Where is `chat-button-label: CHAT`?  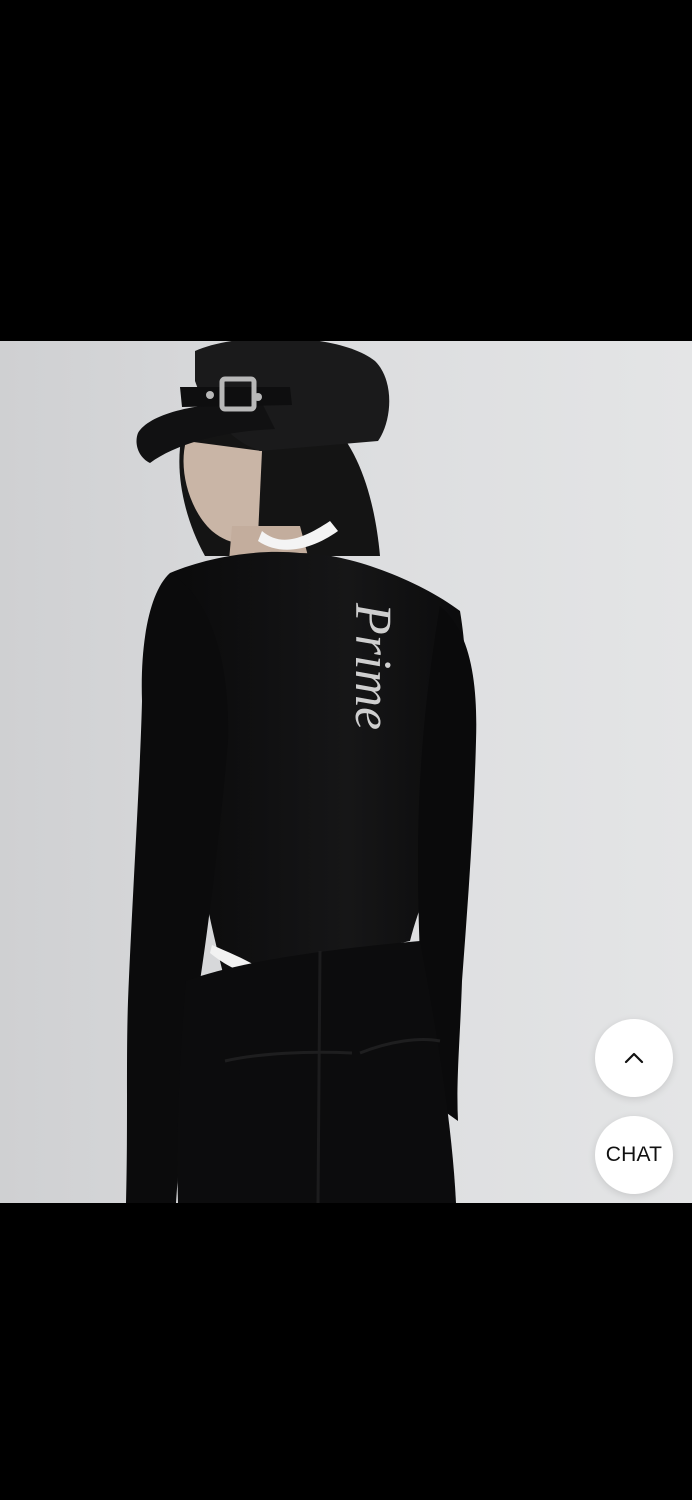 chat-button-label: CHAT is located at coordinates (634, 1154).